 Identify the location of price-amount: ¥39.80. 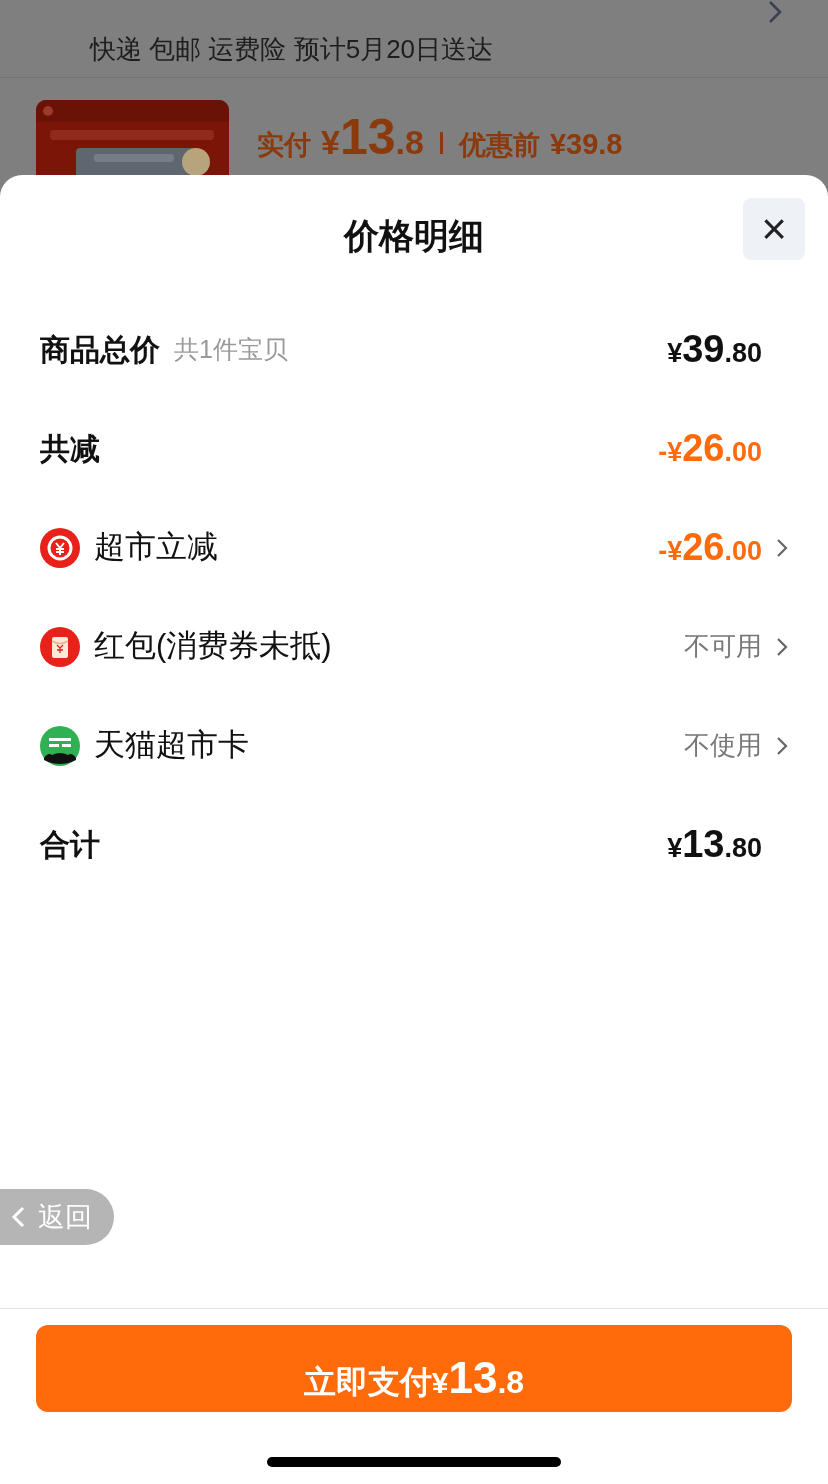
(714, 349).